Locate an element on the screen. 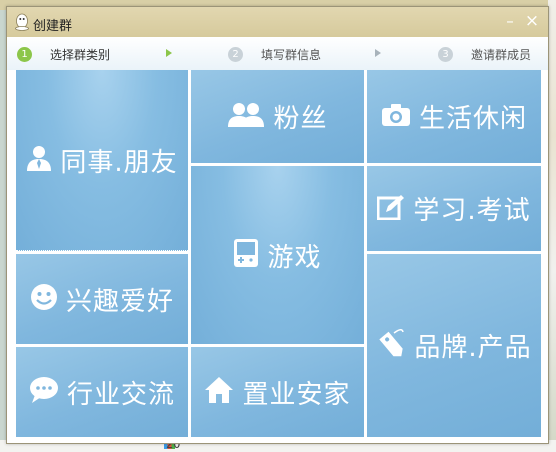 The width and height of the screenshot is (556, 452). category-tile-brand-product: 品牌.产品 is located at coordinates (454, 345).